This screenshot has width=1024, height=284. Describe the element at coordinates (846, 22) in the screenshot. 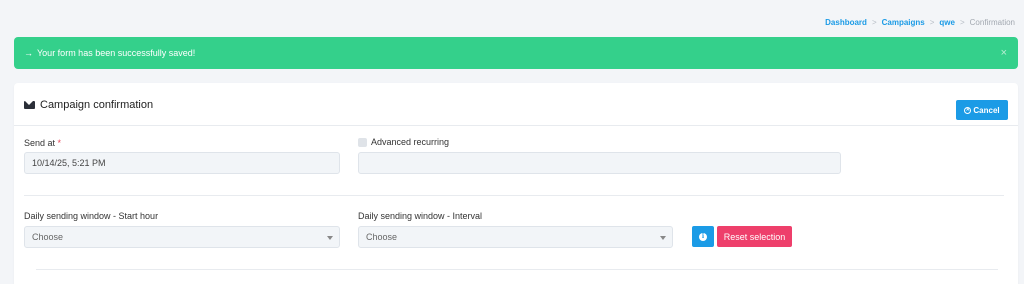

I see `breadcrumb-dashboard: Dashboard` at that location.